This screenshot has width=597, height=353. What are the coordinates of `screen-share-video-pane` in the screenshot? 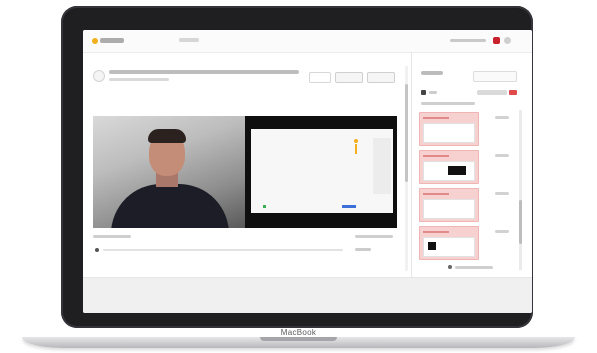 It's located at (321, 172).